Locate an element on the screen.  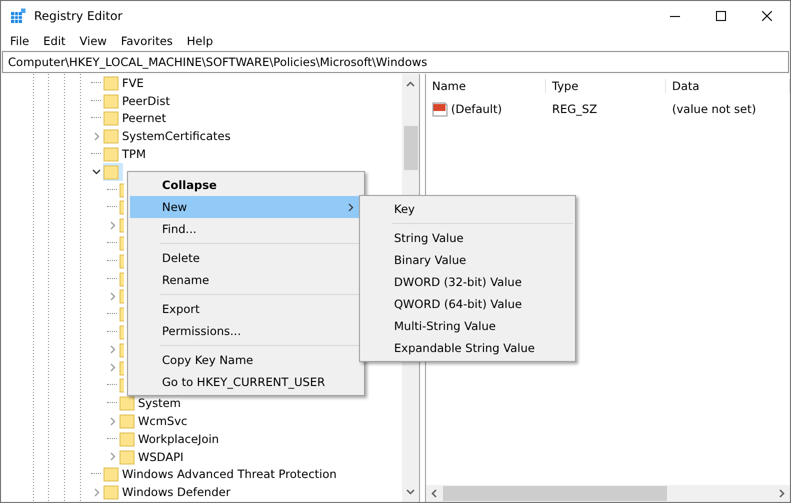
value-name-cell: (Default) is located at coordinates (486, 109).